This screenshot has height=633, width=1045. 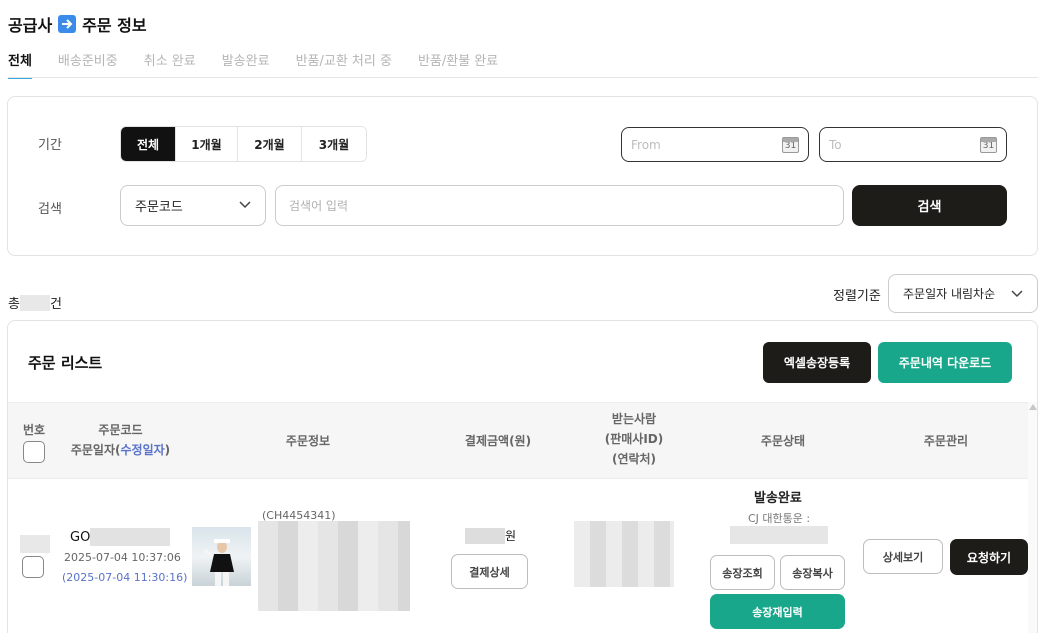 What do you see at coordinates (193, 205) in the screenshot?
I see `search-type-select: 주문코드` at bounding box center [193, 205].